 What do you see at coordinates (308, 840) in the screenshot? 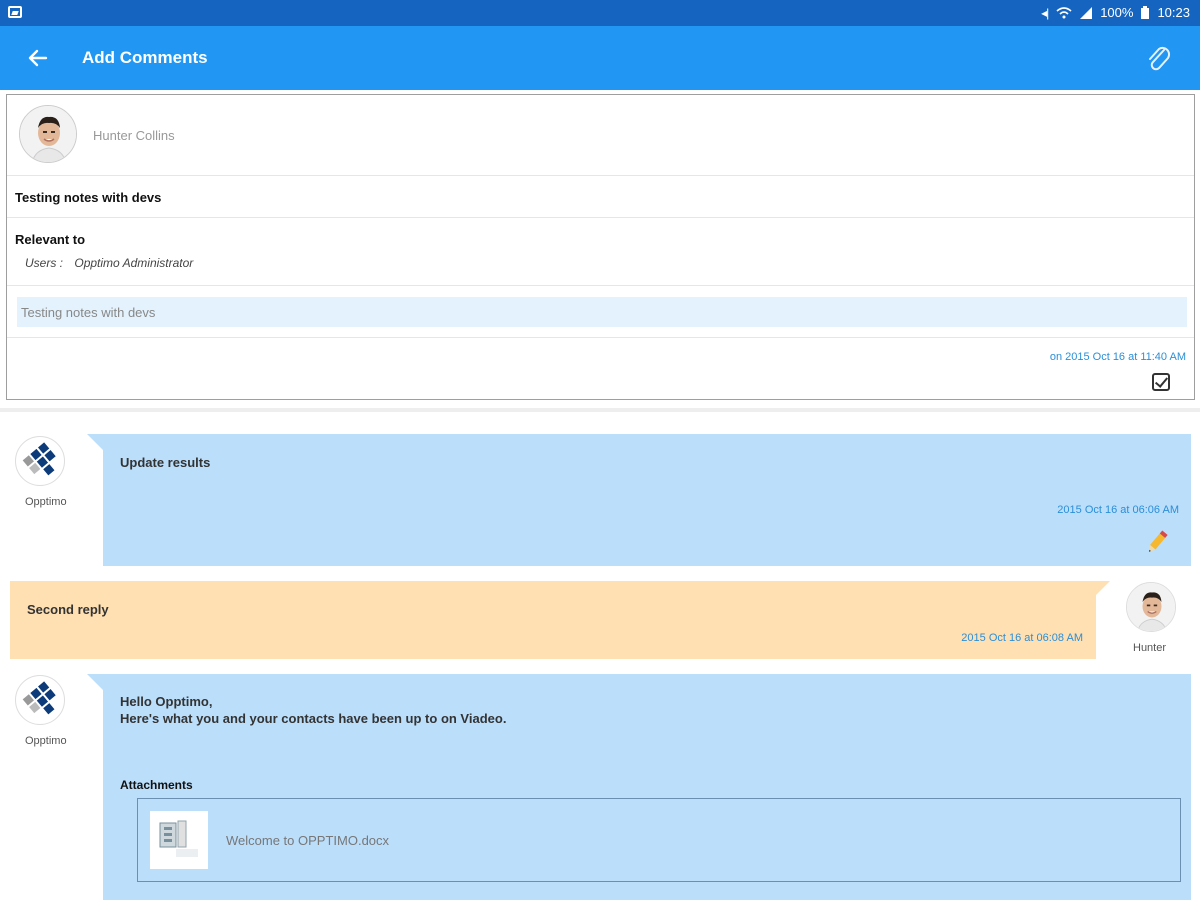
I see `attachment-filename: Welcome to OPPTIMO.docx` at bounding box center [308, 840].